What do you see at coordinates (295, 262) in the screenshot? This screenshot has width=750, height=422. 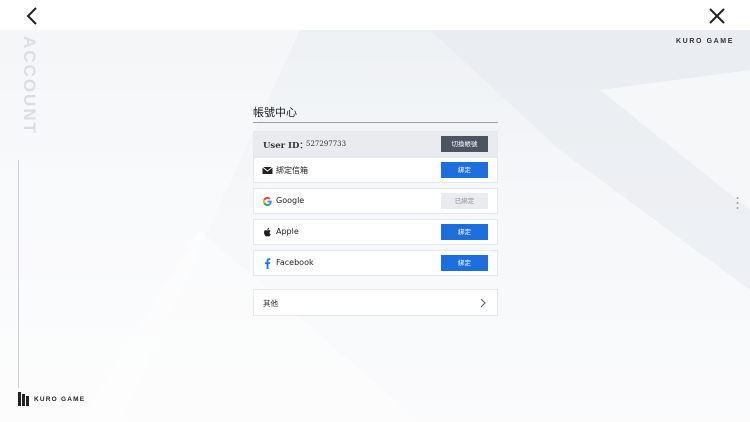 I see `bind-facebook-label: Facebook` at bounding box center [295, 262].